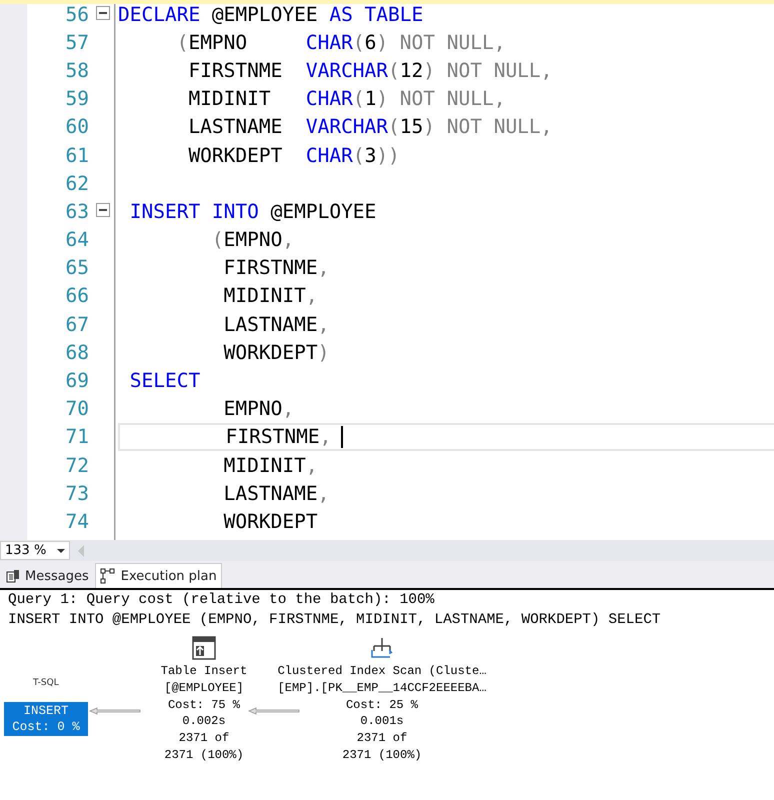 This screenshot has width=774, height=800. I want to click on line-number: 70, so click(76, 408).